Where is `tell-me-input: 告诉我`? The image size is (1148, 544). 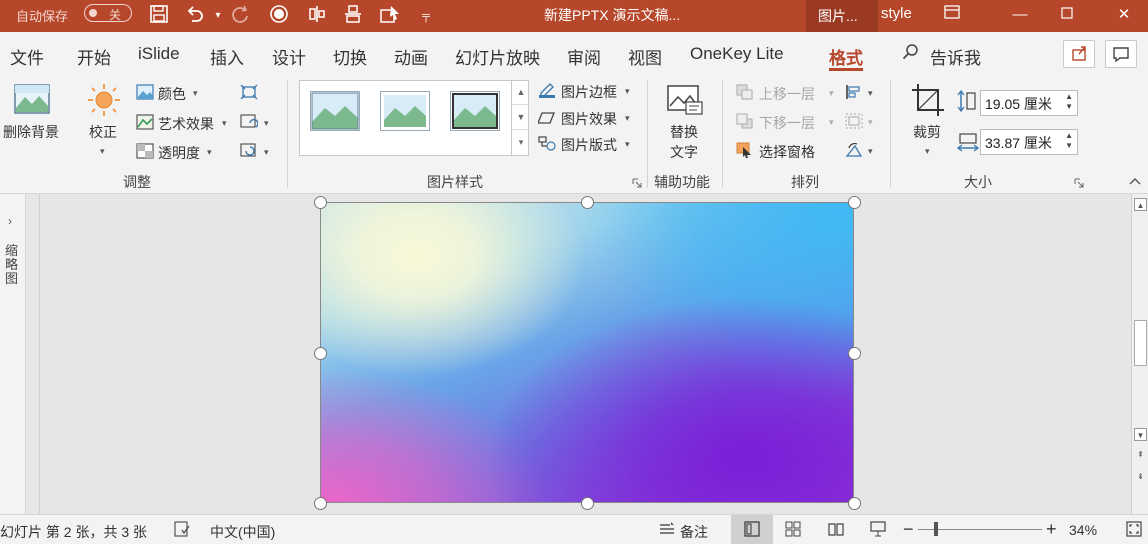
tell-me-input: 告诉我 is located at coordinates (955, 56).